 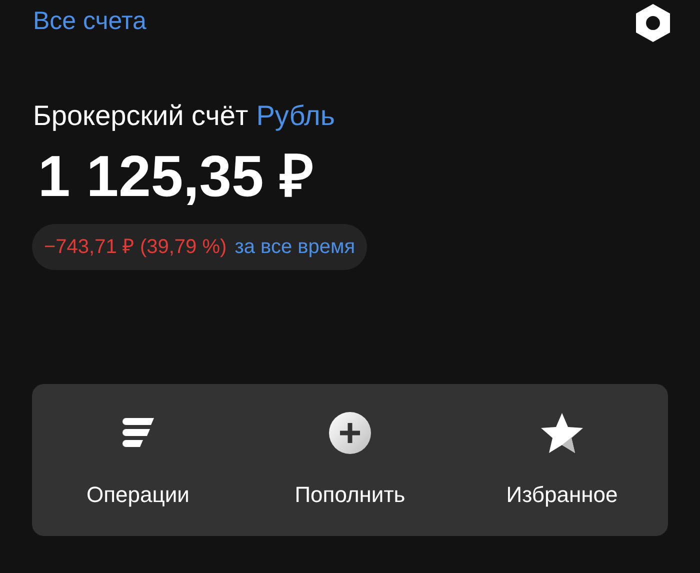 I want to click on stripes-icon, so click(x=138, y=432).